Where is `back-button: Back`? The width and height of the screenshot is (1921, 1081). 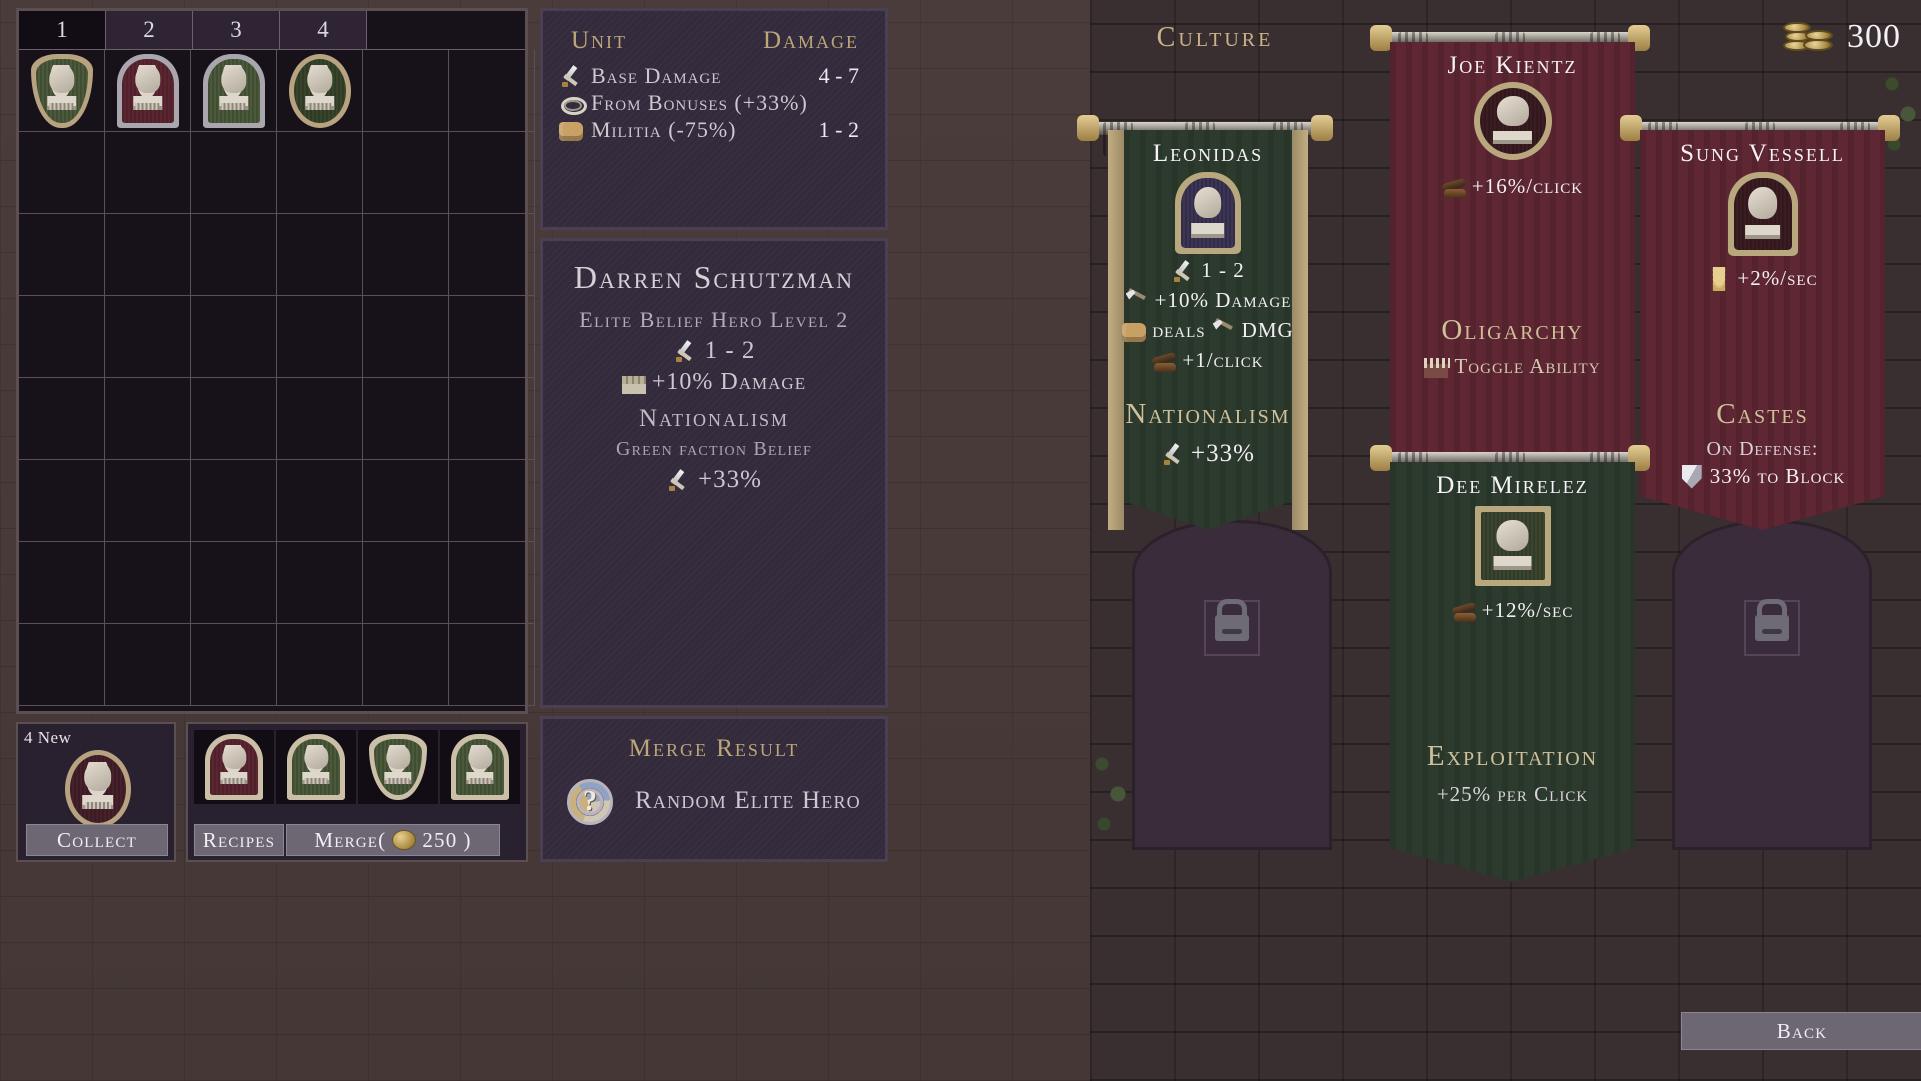 back-button: Back is located at coordinates (1801, 1031).